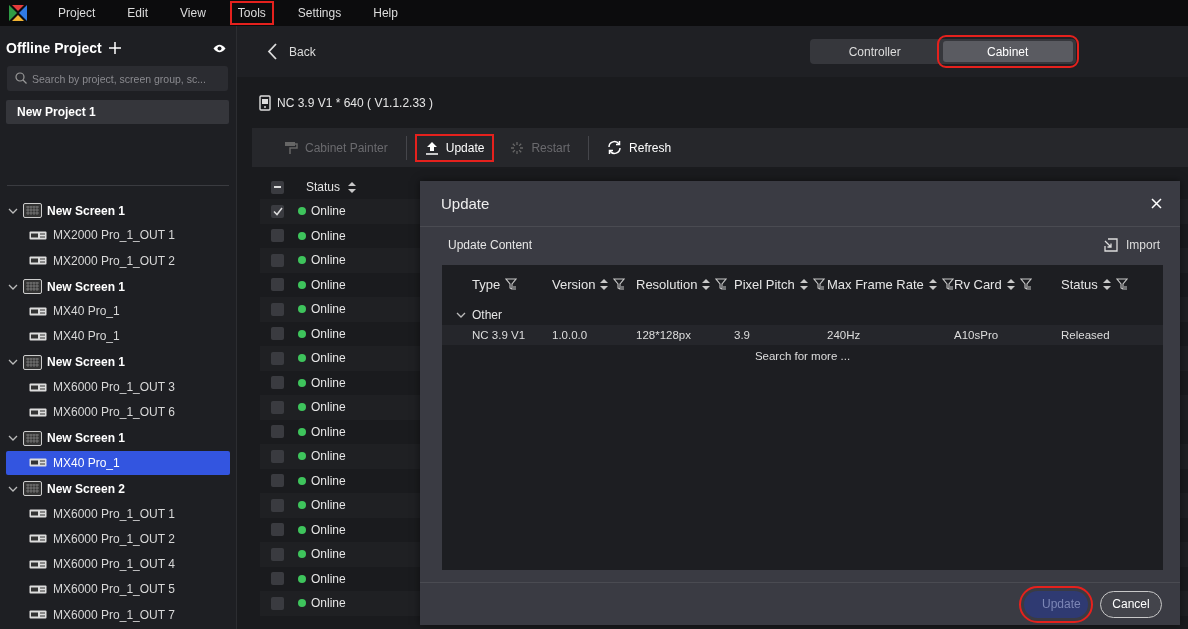  Describe the element at coordinates (114, 48) in the screenshot. I see `plus-icon` at that location.